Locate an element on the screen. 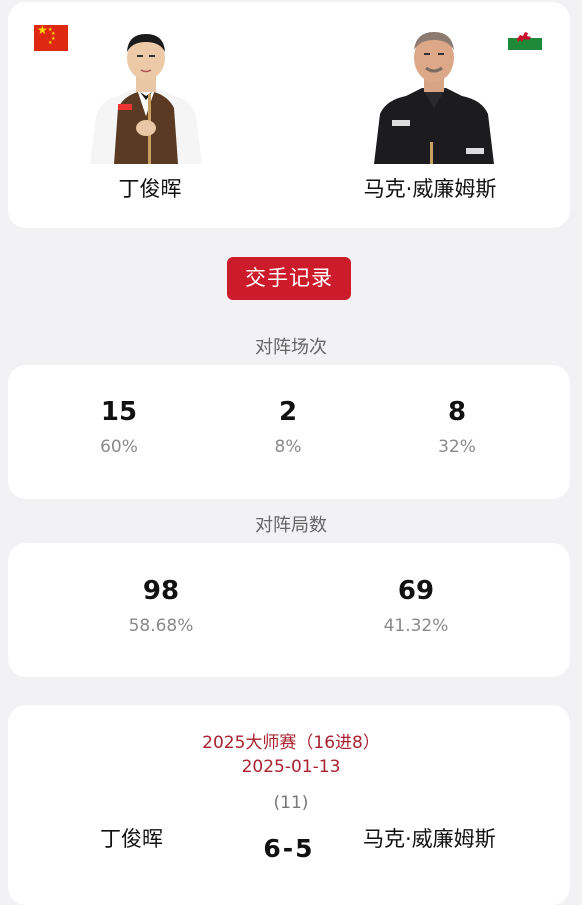 The height and width of the screenshot is (905, 582). right-wins-count: 8 is located at coordinates (457, 412).